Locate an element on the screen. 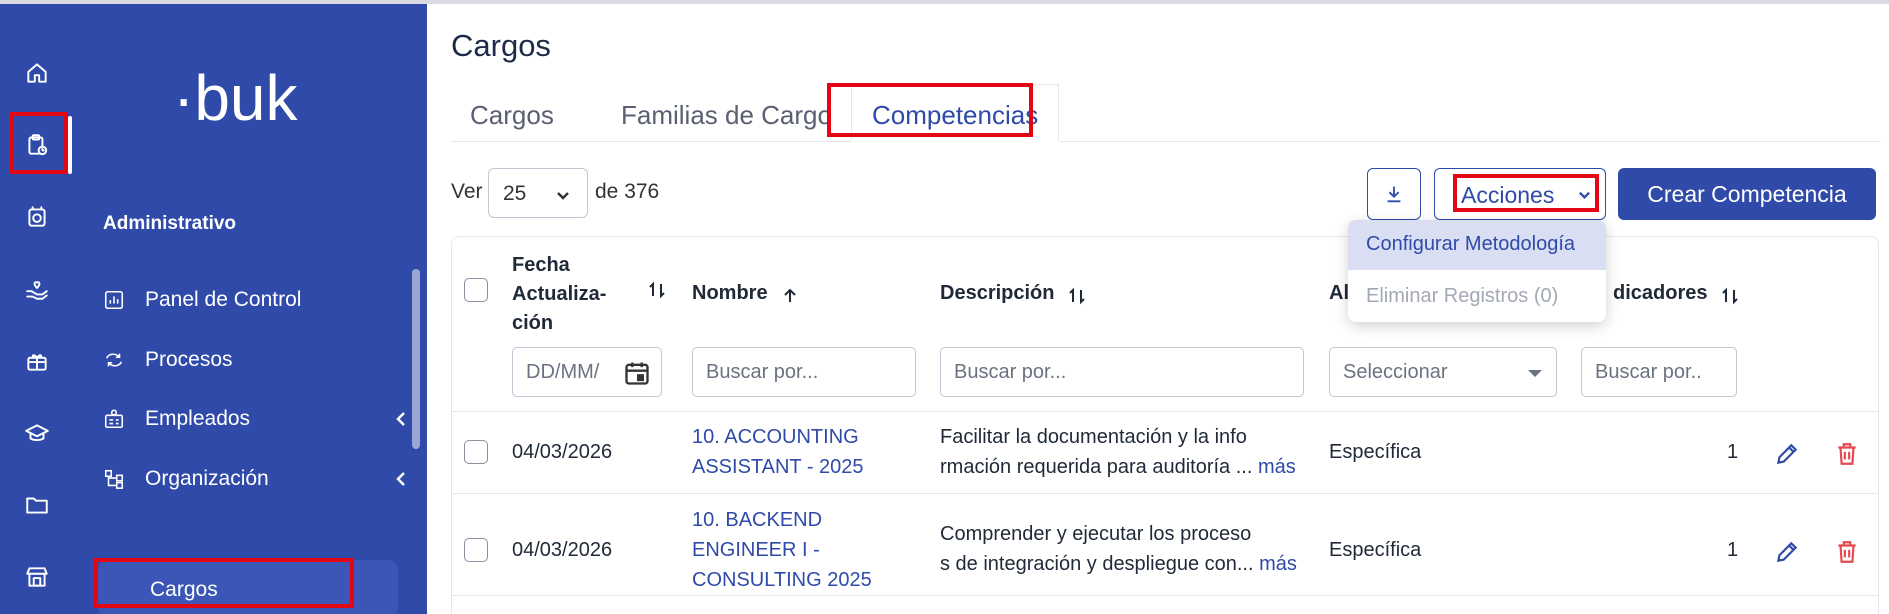 The image size is (1889, 614). buk-logo: ·buk· is located at coordinates (238, 101).